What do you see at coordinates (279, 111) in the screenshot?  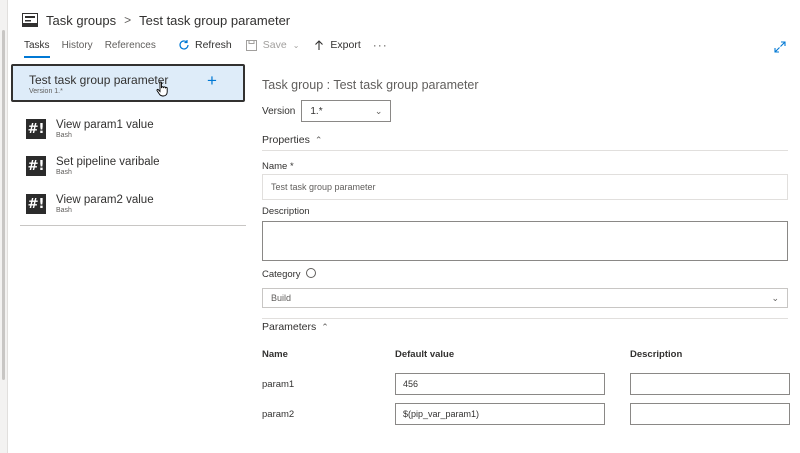 I see `version-label: Version` at bounding box center [279, 111].